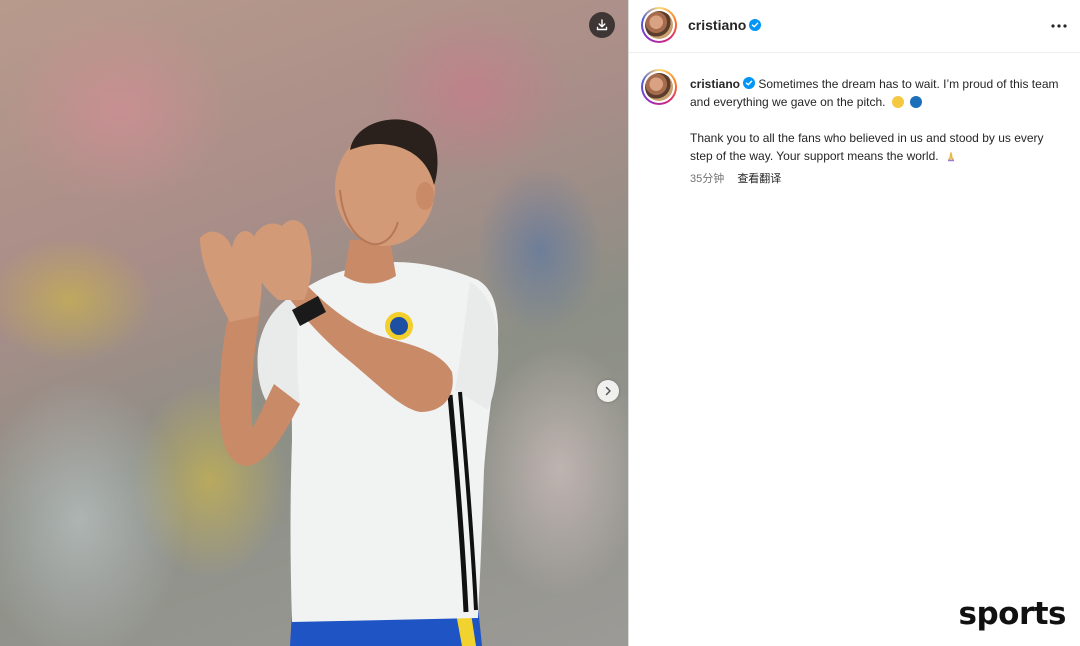  Describe the element at coordinates (950, 156) in the screenshot. I see `praying-hands-emoji-icon` at that location.